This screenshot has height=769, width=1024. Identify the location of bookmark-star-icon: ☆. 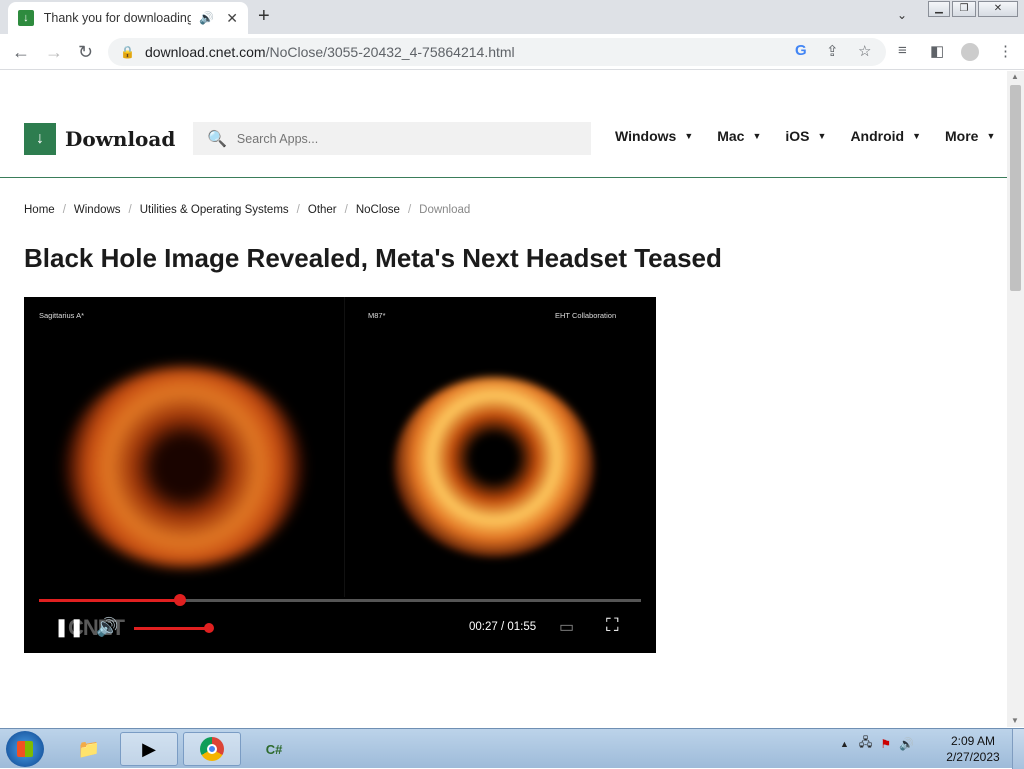
(864, 51).